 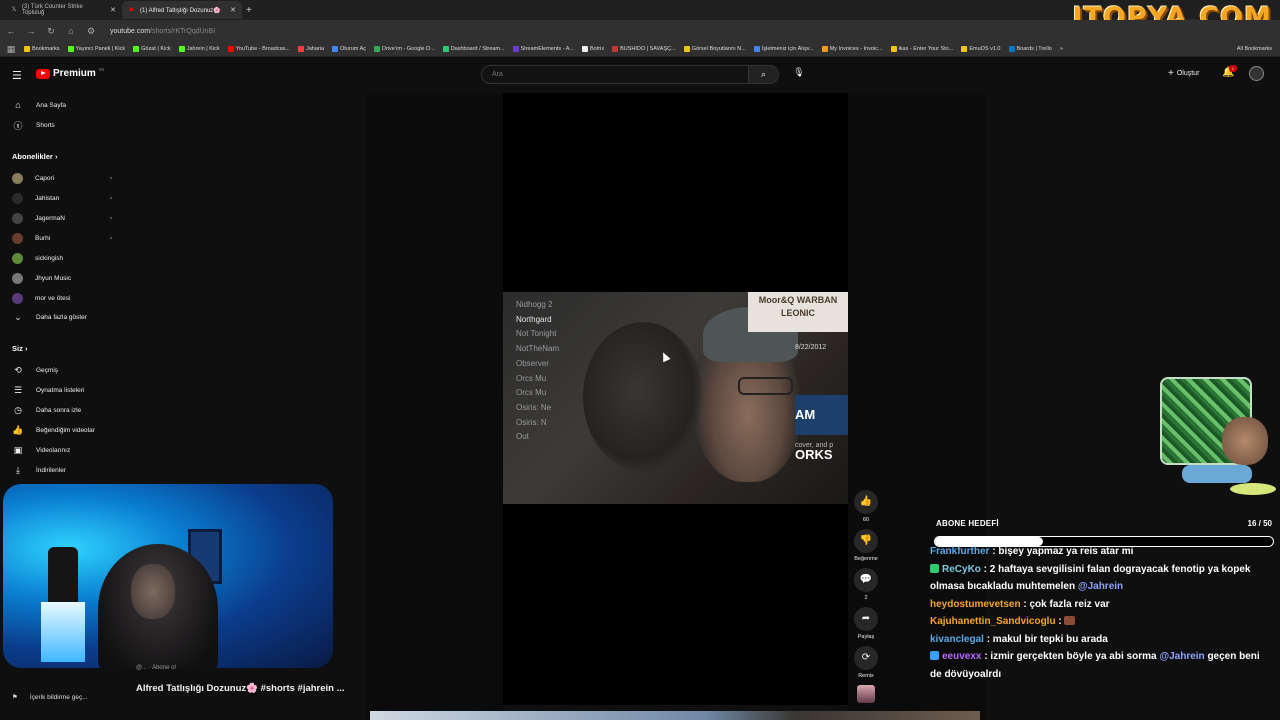 I want to click on reload-icon: ↻, so click(x=51, y=31).